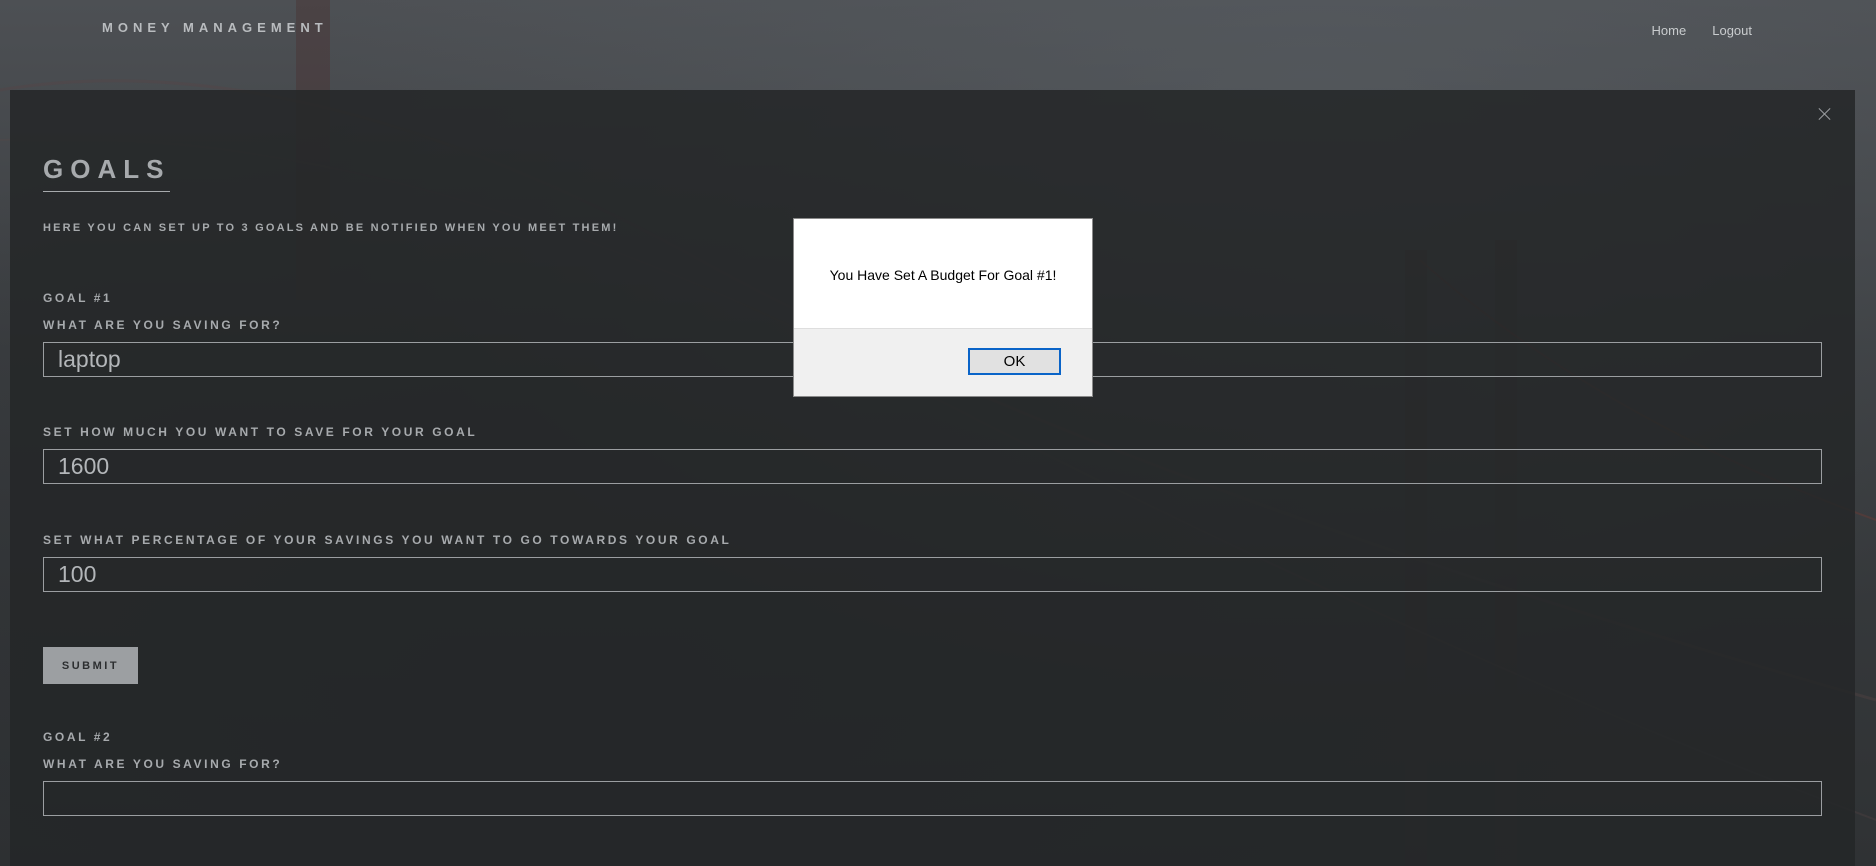 The width and height of the screenshot is (1876, 866). I want to click on ok-button: OK, so click(1014, 361).